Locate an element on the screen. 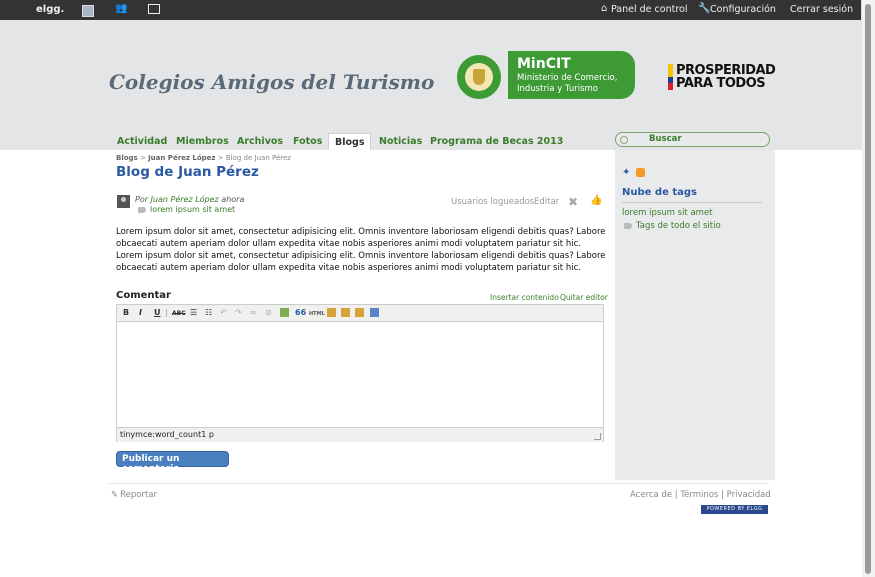  insert-content-link: Insertar contenido is located at coordinates (524, 297).